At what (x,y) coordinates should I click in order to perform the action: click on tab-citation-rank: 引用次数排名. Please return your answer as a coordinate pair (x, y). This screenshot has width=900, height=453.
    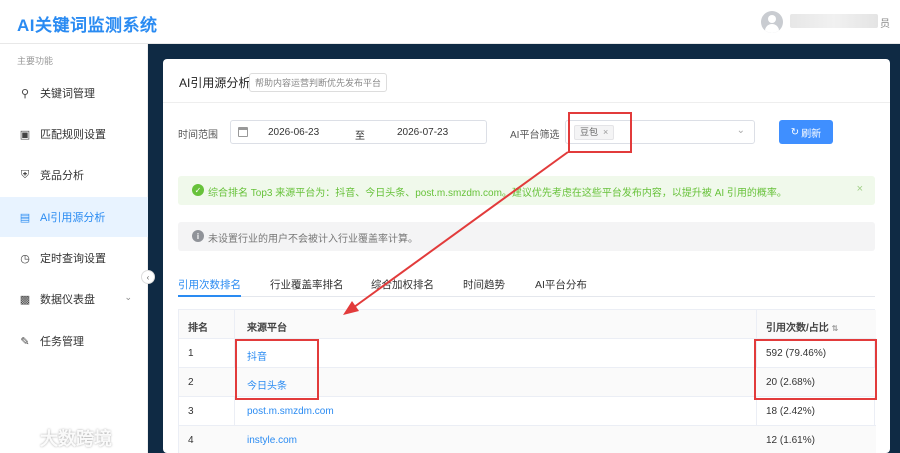
    Looking at the image, I should click on (209, 284).